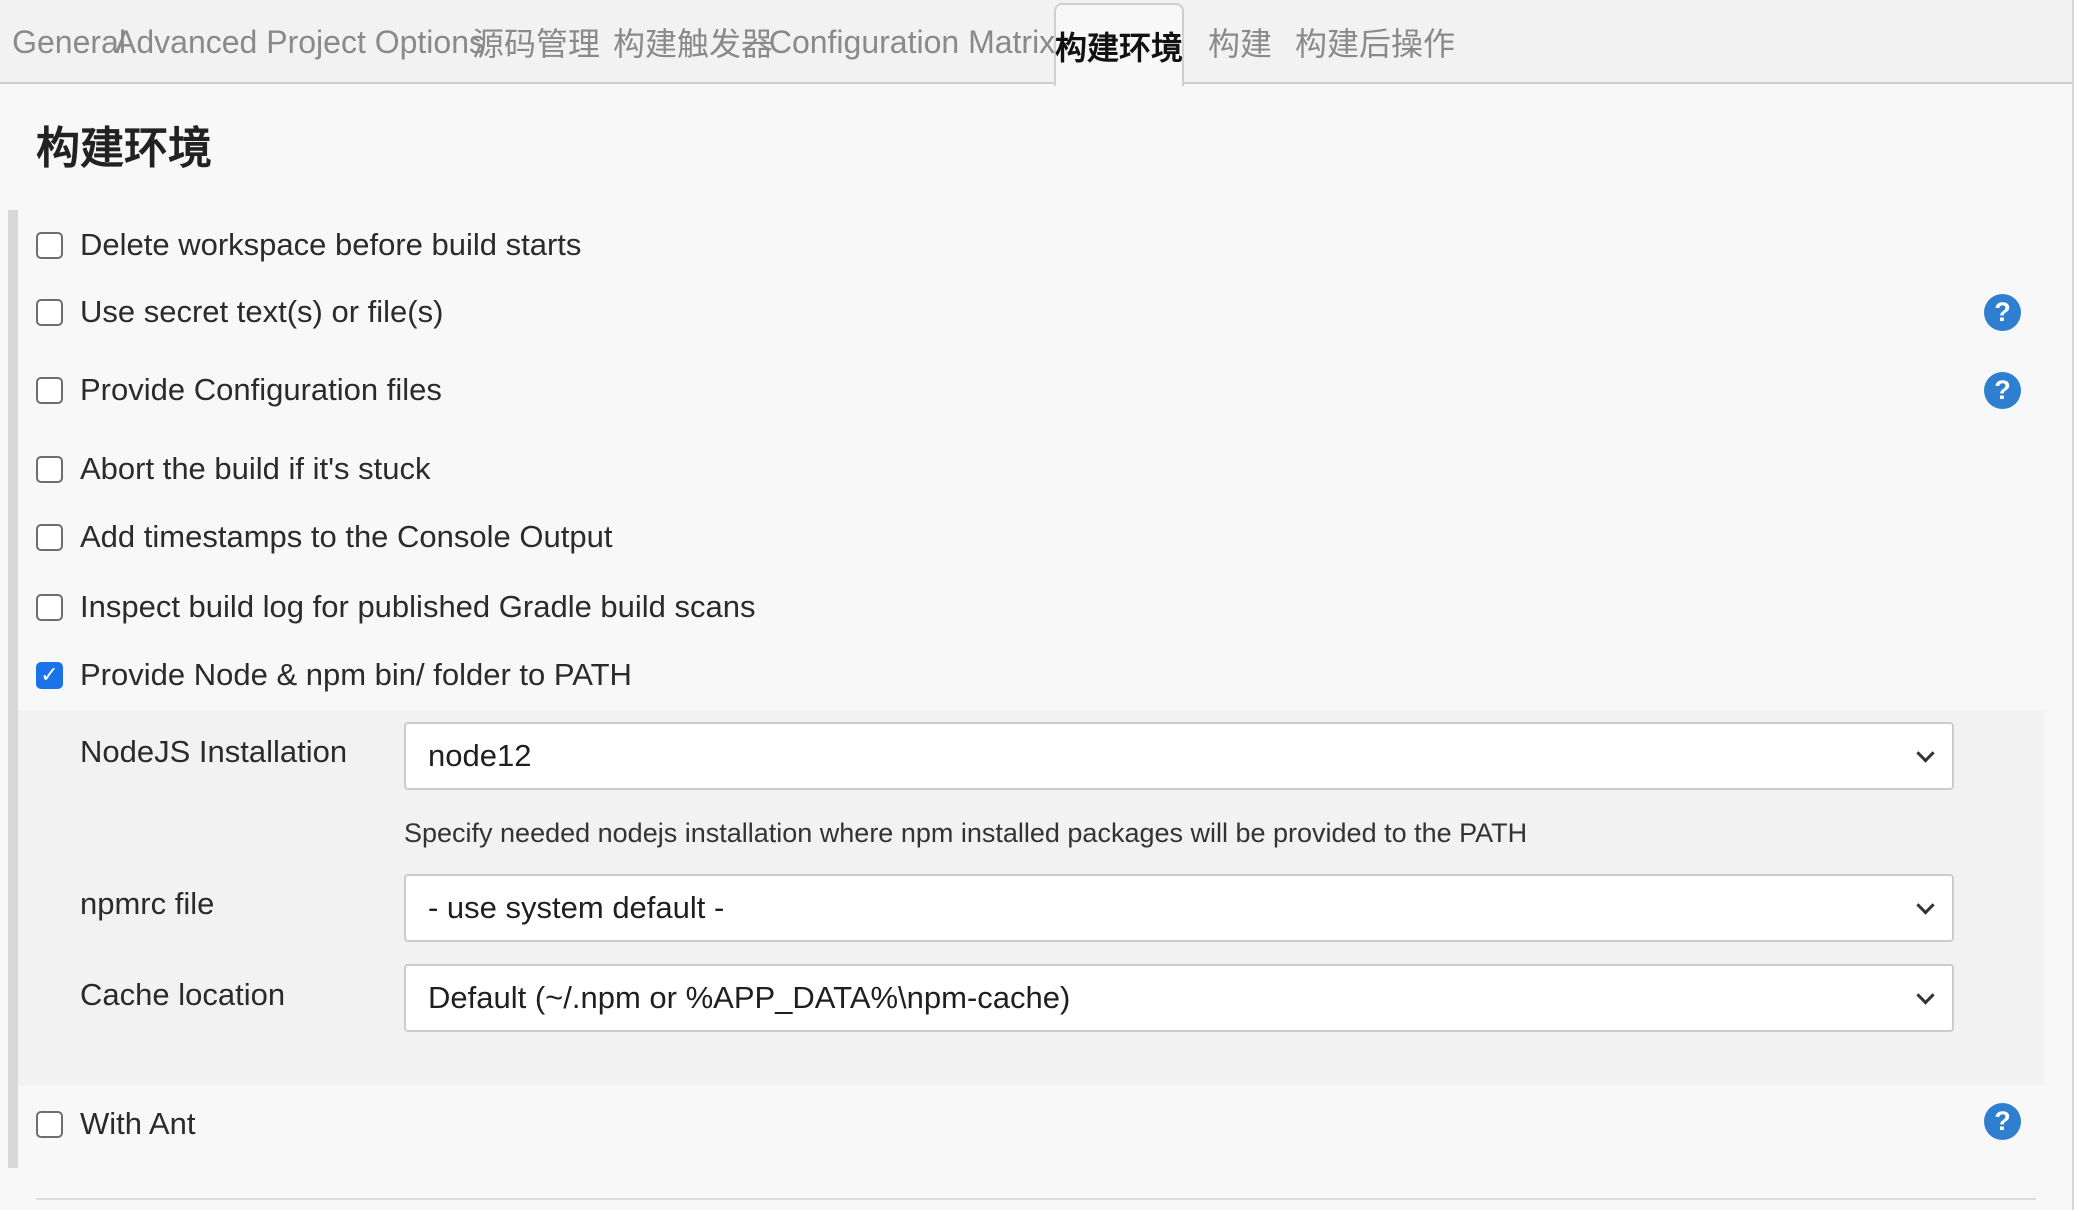  Describe the element at coordinates (49, 537) in the screenshot. I see `add-timestamps-checkbox` at that location.